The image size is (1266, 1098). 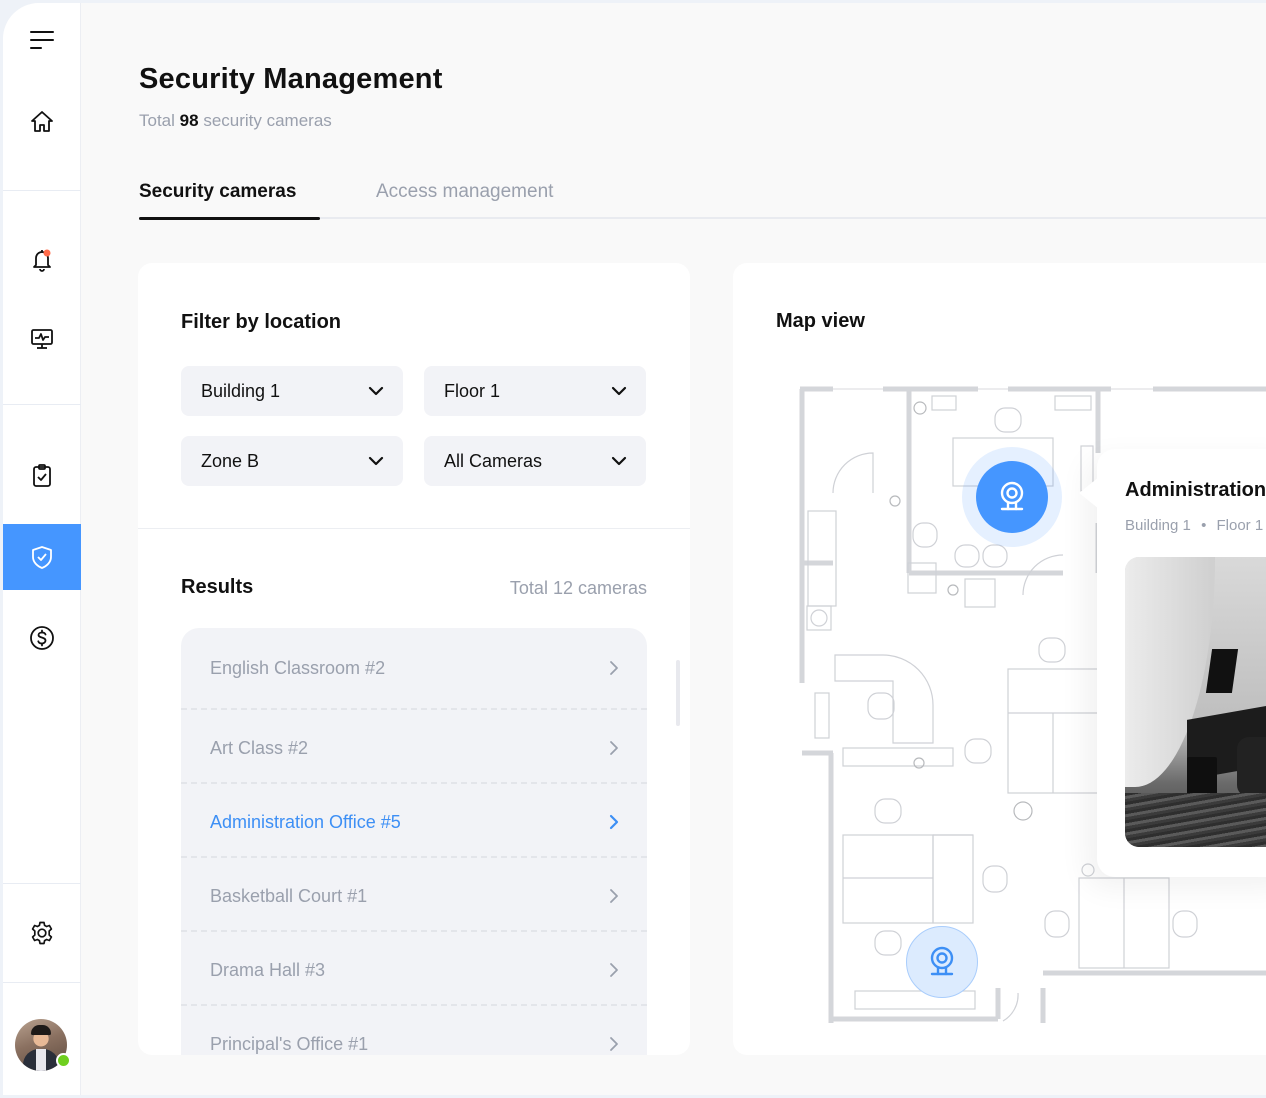 I want to click on section-divider, so click(x=414, y=528).